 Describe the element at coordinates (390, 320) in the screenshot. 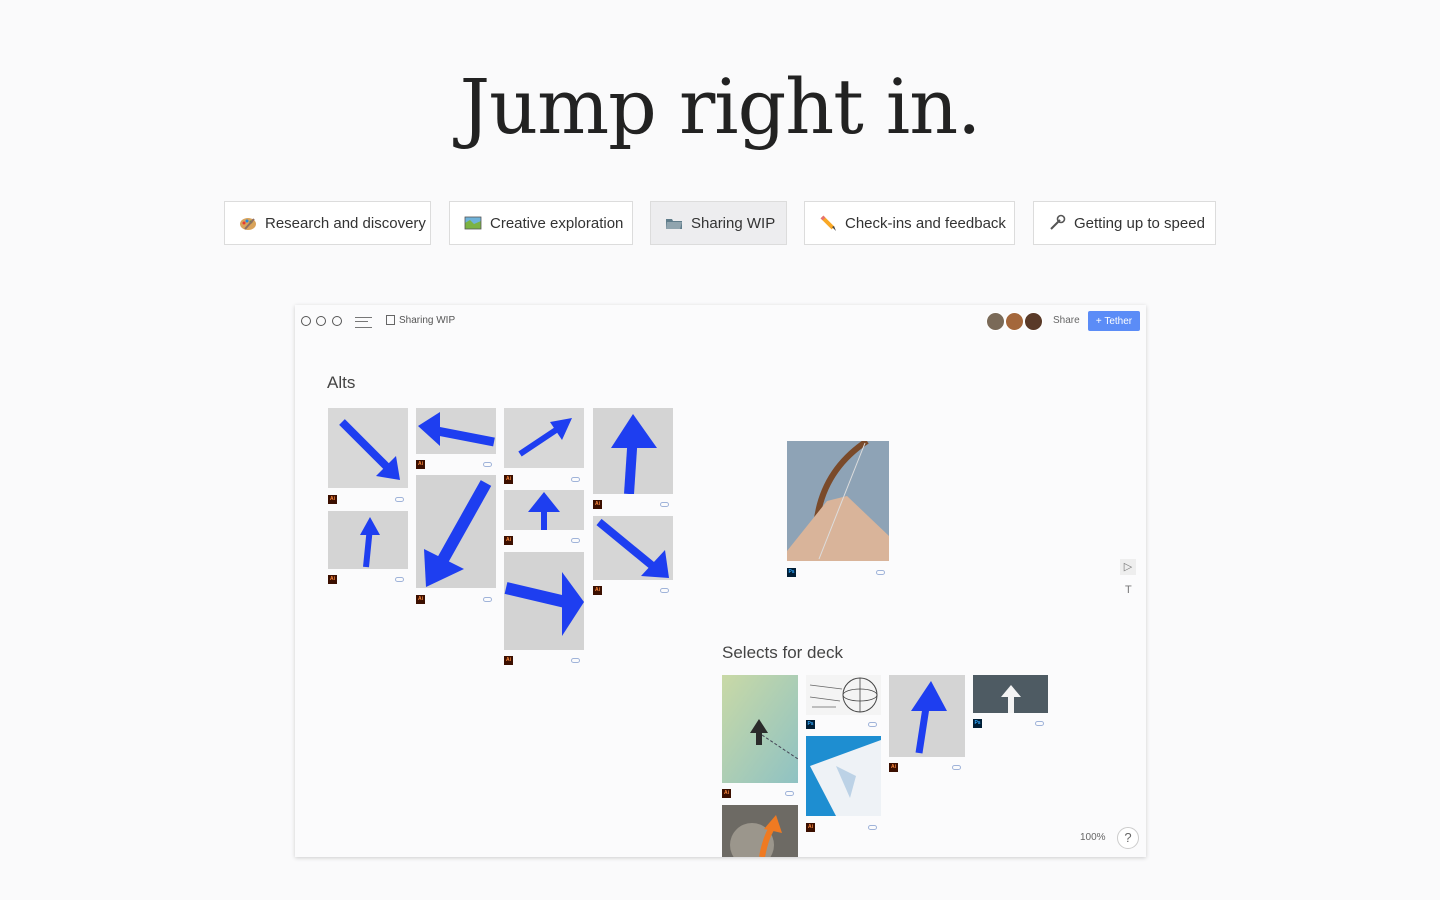

I see `board-icon` at that location.